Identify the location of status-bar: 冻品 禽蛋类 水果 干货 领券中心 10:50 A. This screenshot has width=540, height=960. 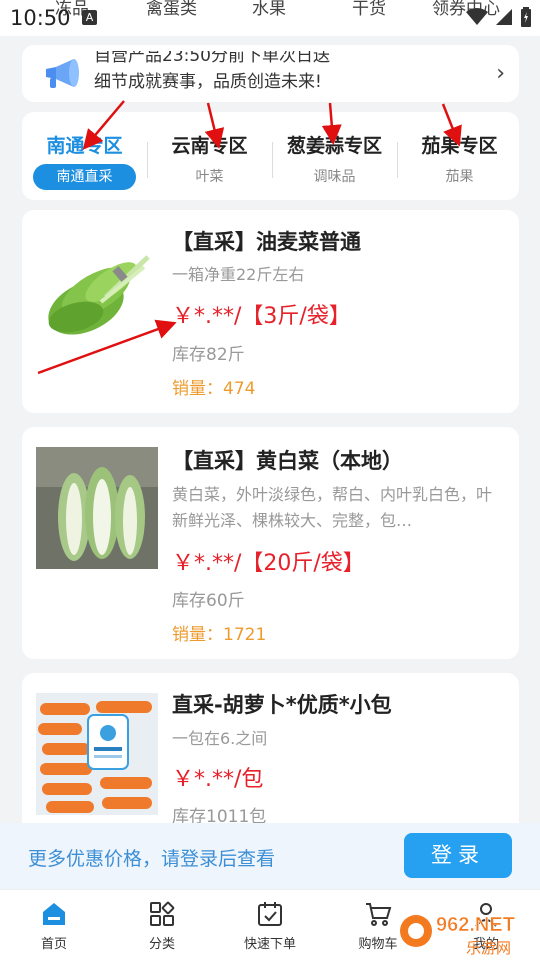
(270, 18).